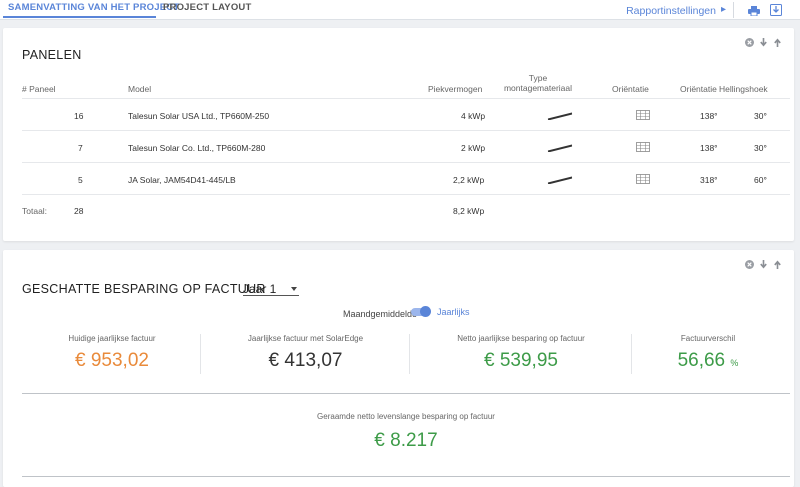  What do you see at coordinates (80, 148) in the screenshot?
I see `row2-count: 7` at bounding box center [80, 148].